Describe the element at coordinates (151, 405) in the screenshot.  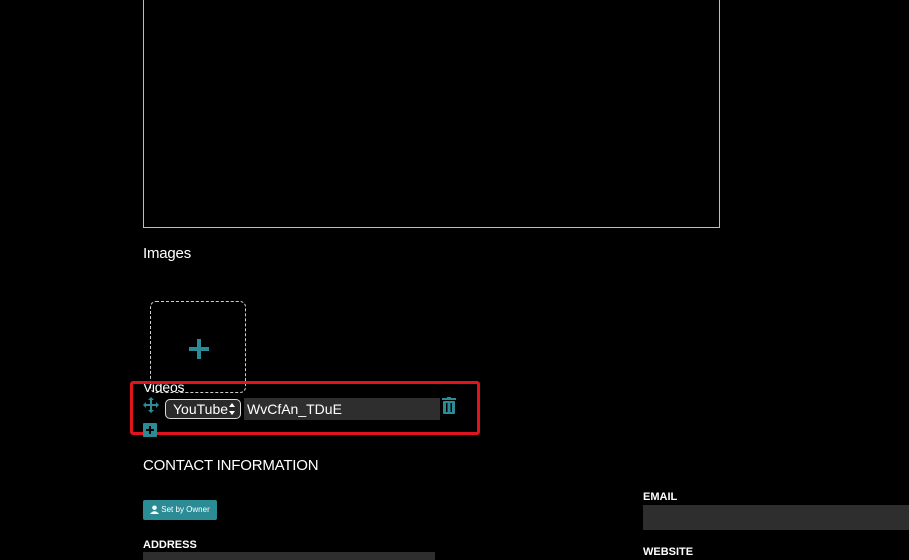
I see `move-icon` at that location.